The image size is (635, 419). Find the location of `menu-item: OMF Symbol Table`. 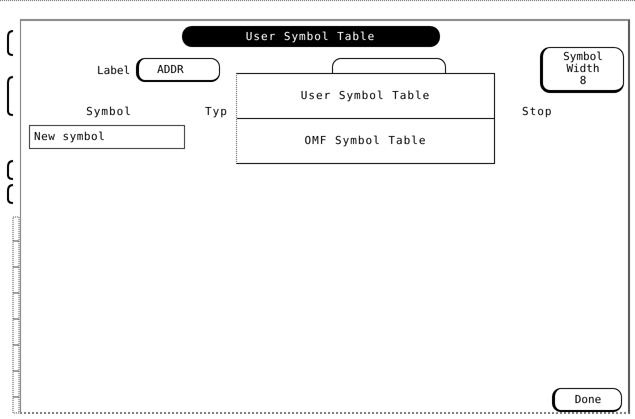

menu-item: OMF Symbol Table is located at coordinates (365, 140).